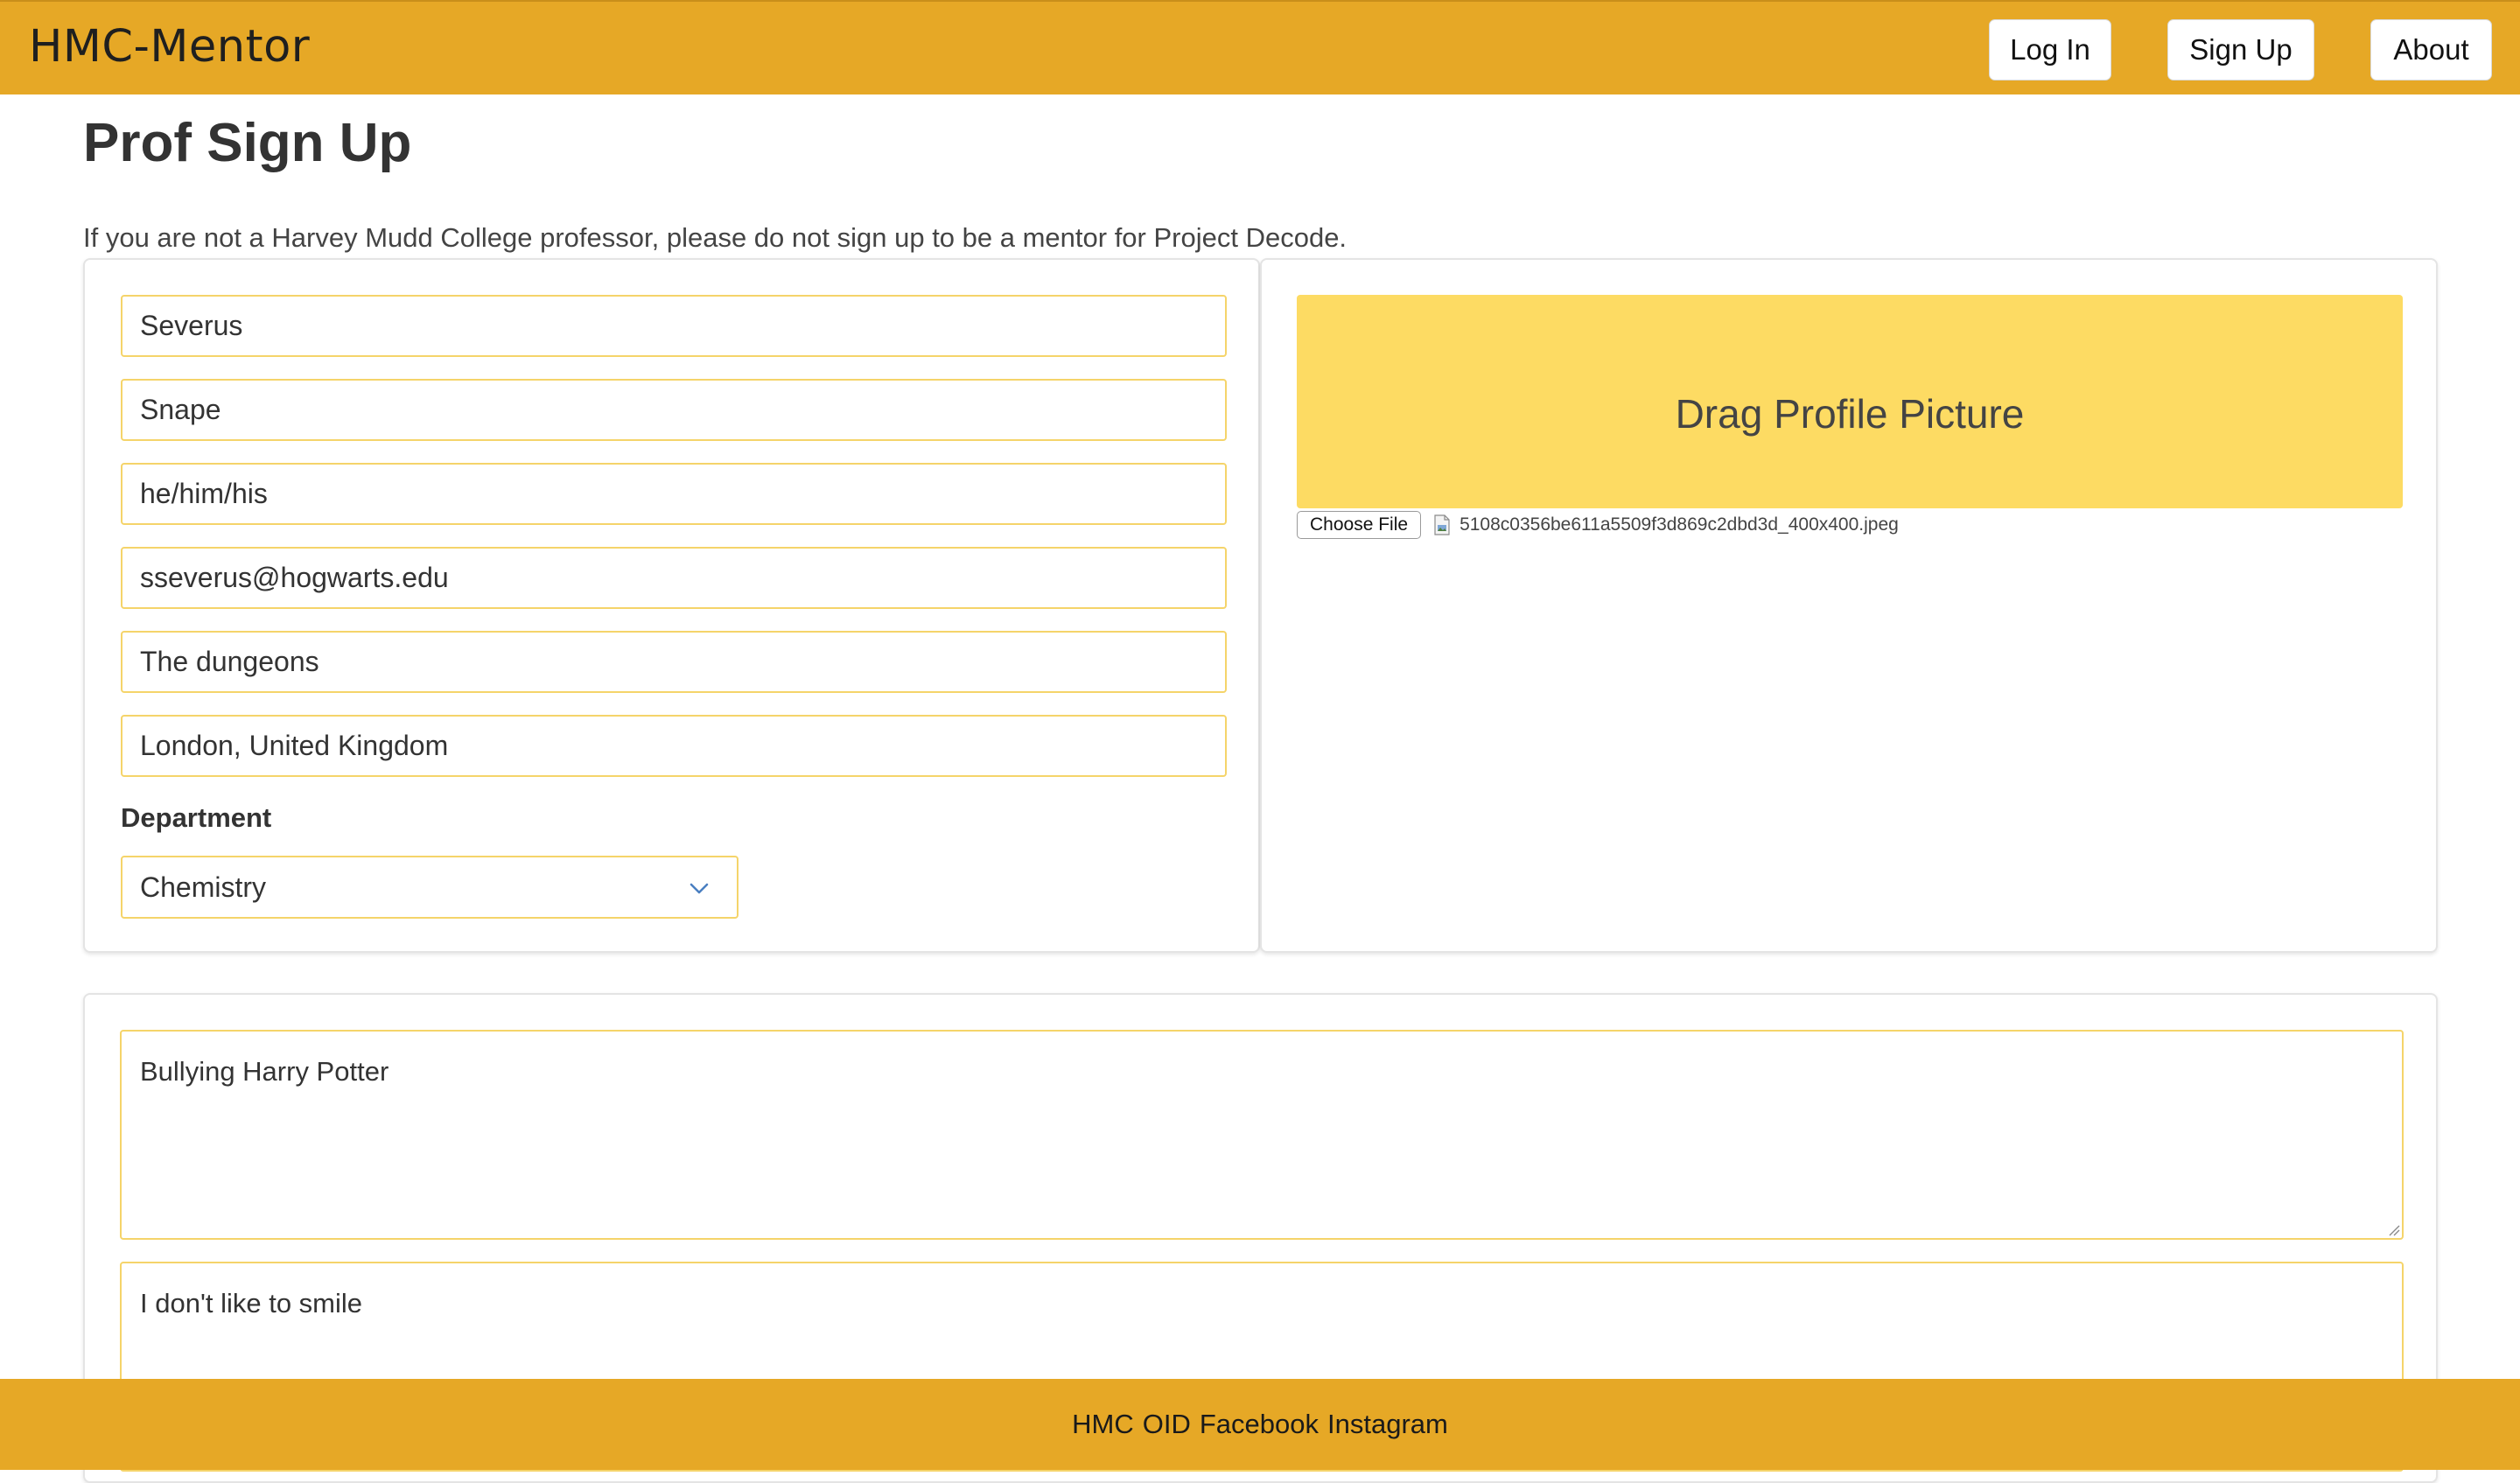  I want to click on department-label: Department, so click(196, 817).